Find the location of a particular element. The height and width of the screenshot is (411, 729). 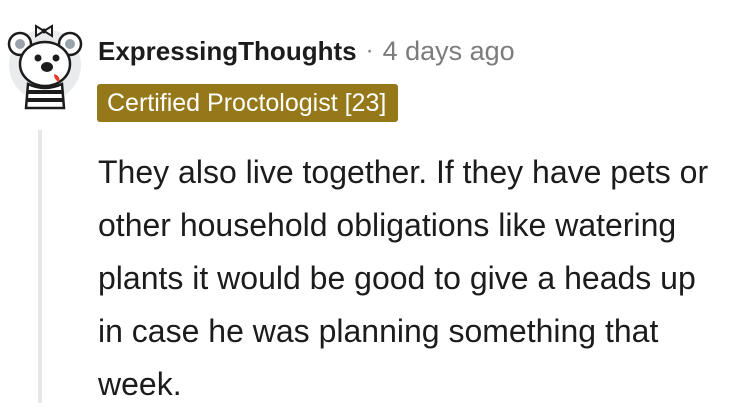

koala-avatar-icon is located at coordinates (45, 67).